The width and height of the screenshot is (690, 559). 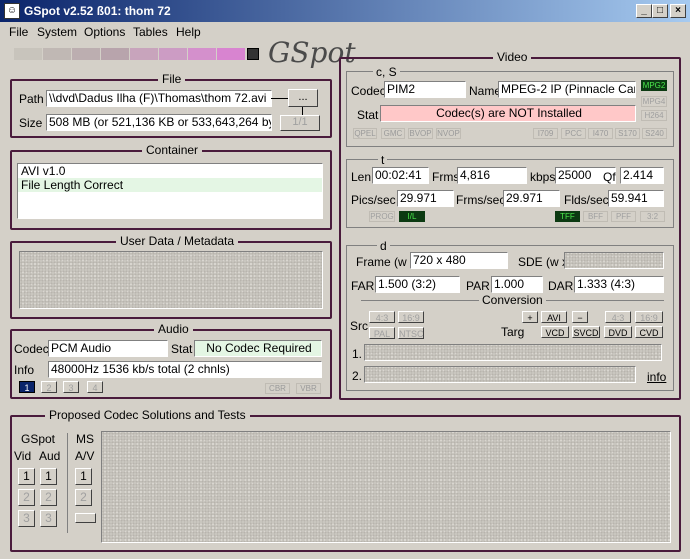 What do you see at coordinates (382, 317) in the screenshot?
I see `src-4-3-button: 4:3` at bounding box center [382, 317].